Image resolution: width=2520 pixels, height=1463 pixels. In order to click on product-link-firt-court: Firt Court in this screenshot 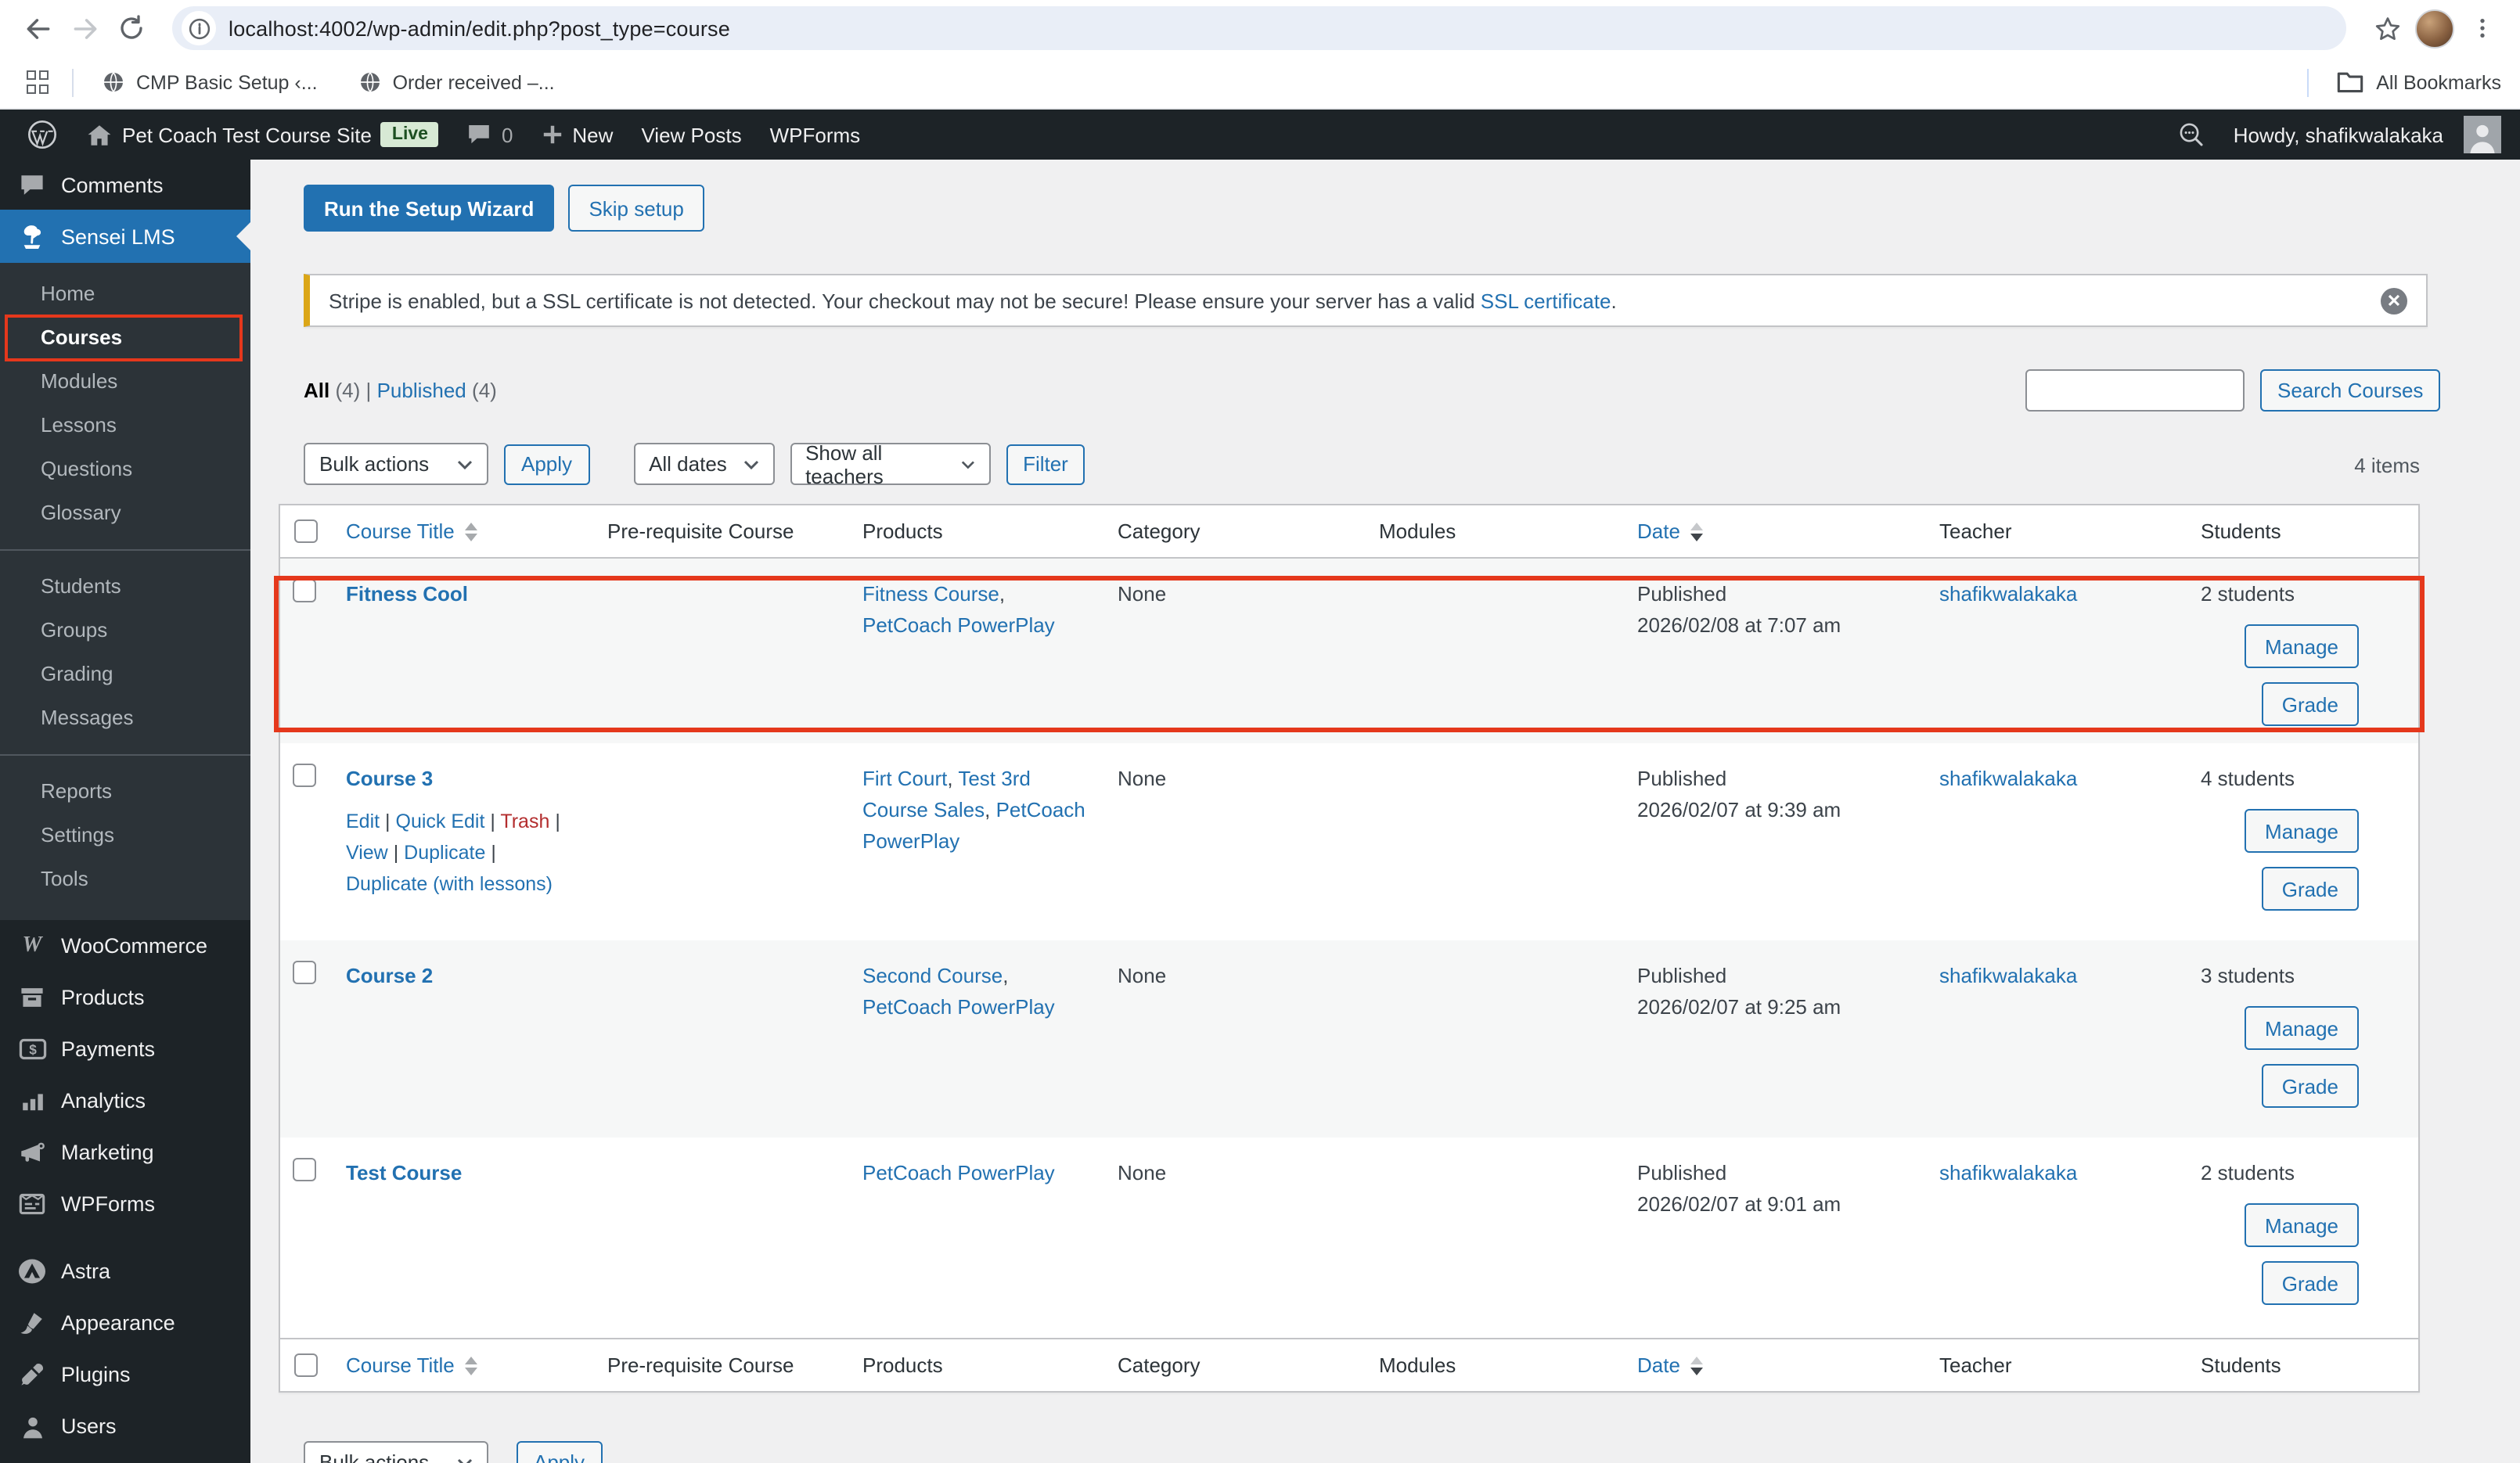, I will do `click(904, 778)`.